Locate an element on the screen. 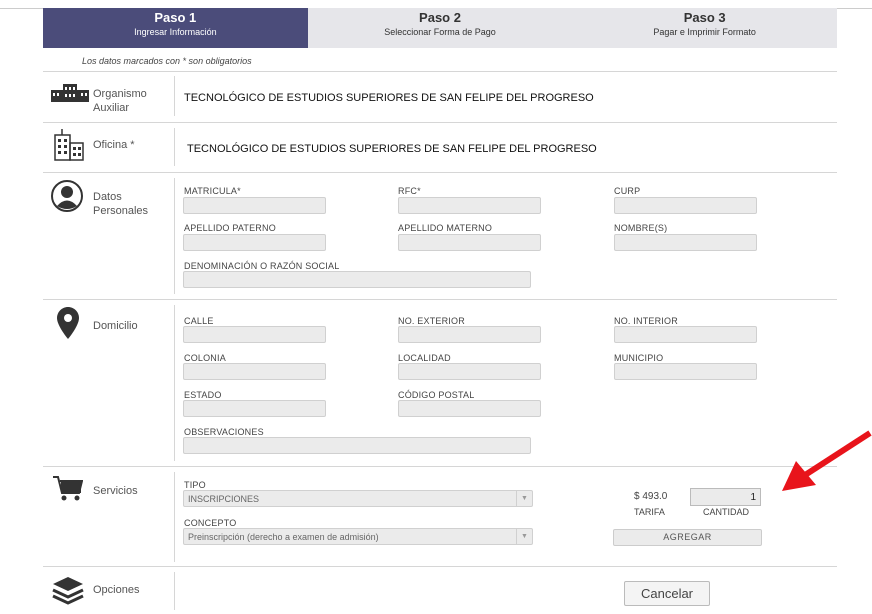 The height and width of the screenshot is (614, 872). matricula-label: MATRICULA* is located at coordinates (212, 191).